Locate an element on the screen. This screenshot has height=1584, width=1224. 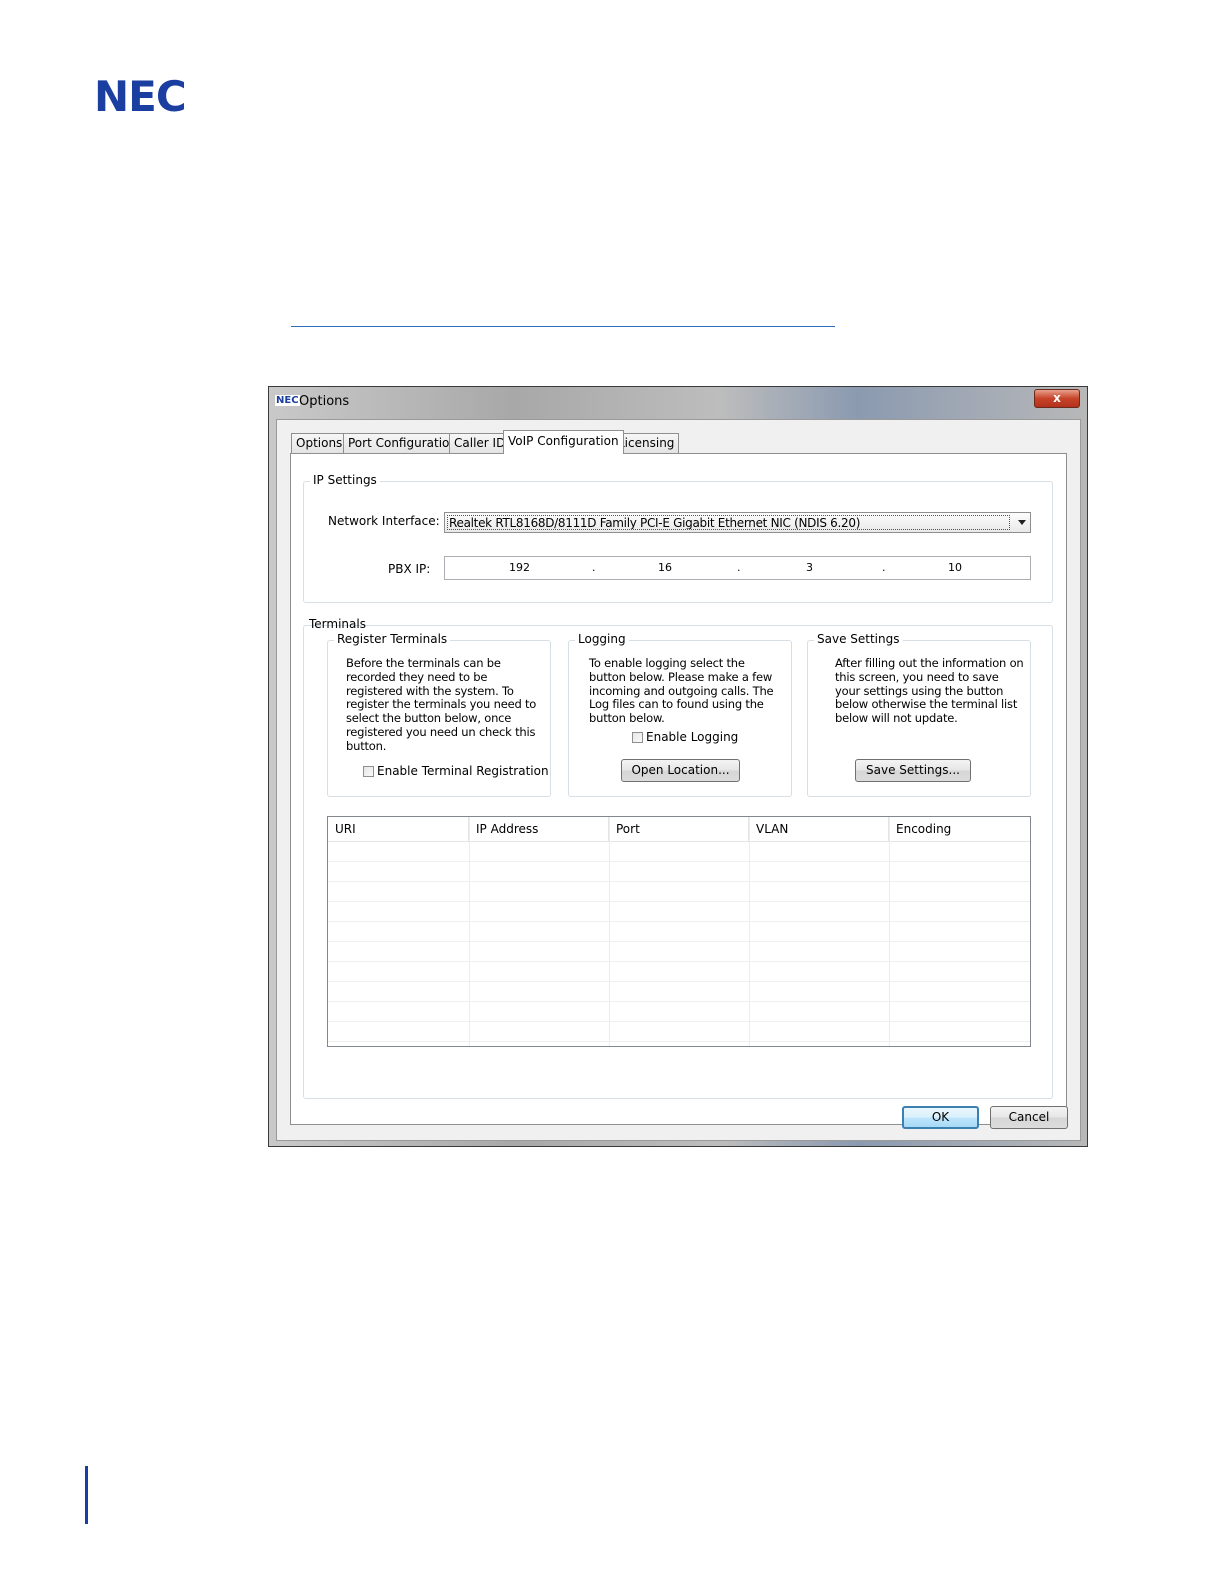
close-icon: x is located at coordinates (1057, 398).